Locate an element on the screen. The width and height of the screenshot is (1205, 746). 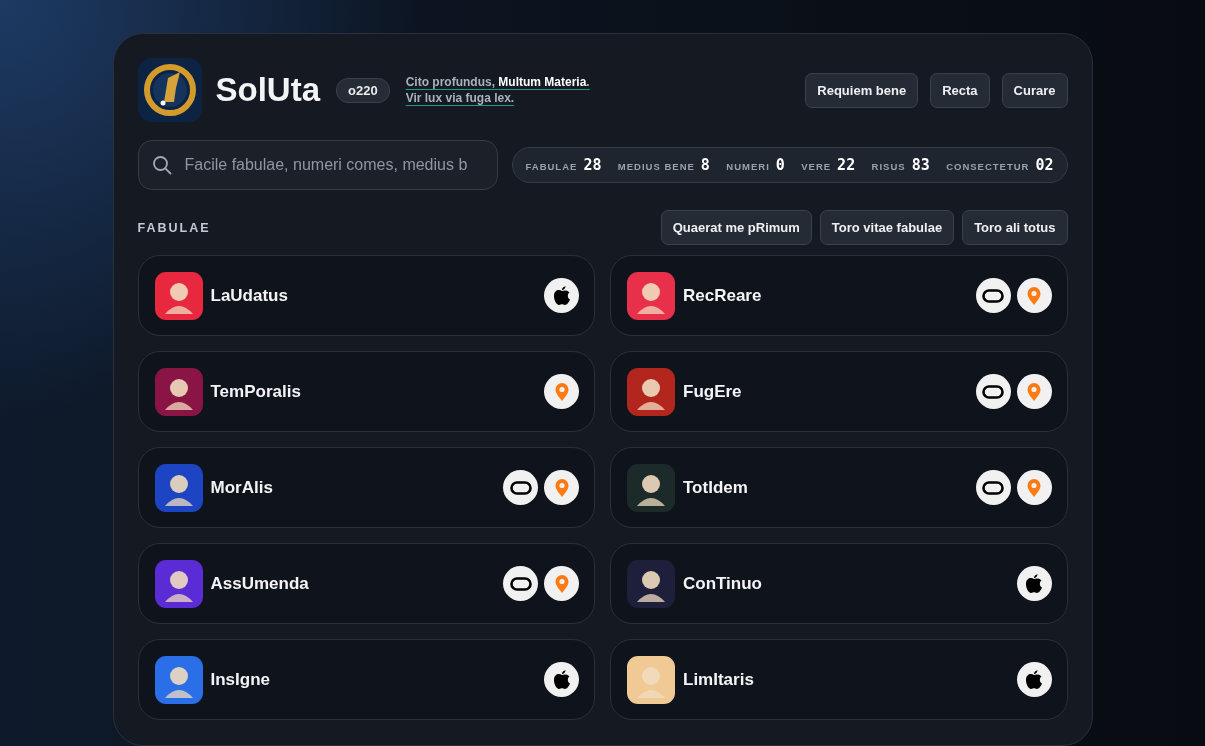
app-name: MorAlis is located at coordinates (241, 487).